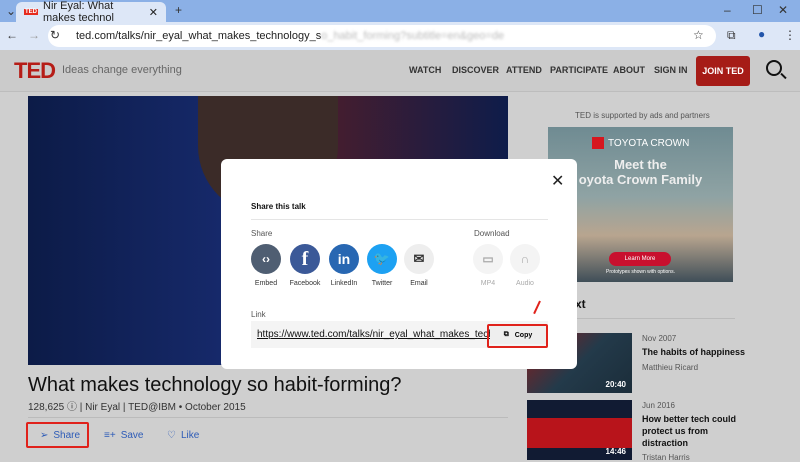  Describe the element at coordinates (57, 435) in the screenshot. I see `share-highlight` at that location.